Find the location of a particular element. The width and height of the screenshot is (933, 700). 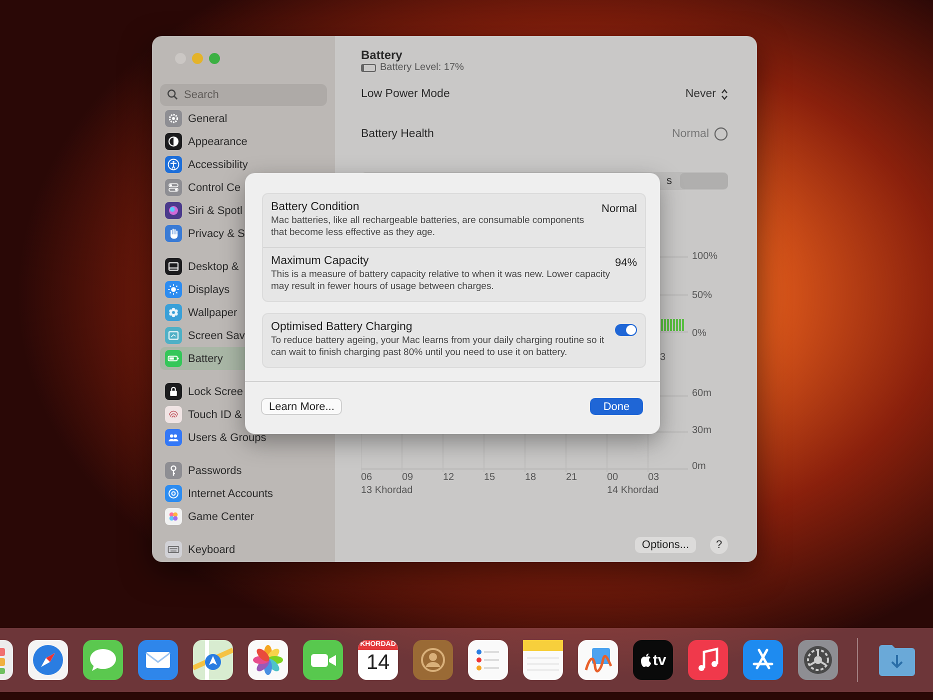

tv-label: tv is located at coordinates (659, 660).